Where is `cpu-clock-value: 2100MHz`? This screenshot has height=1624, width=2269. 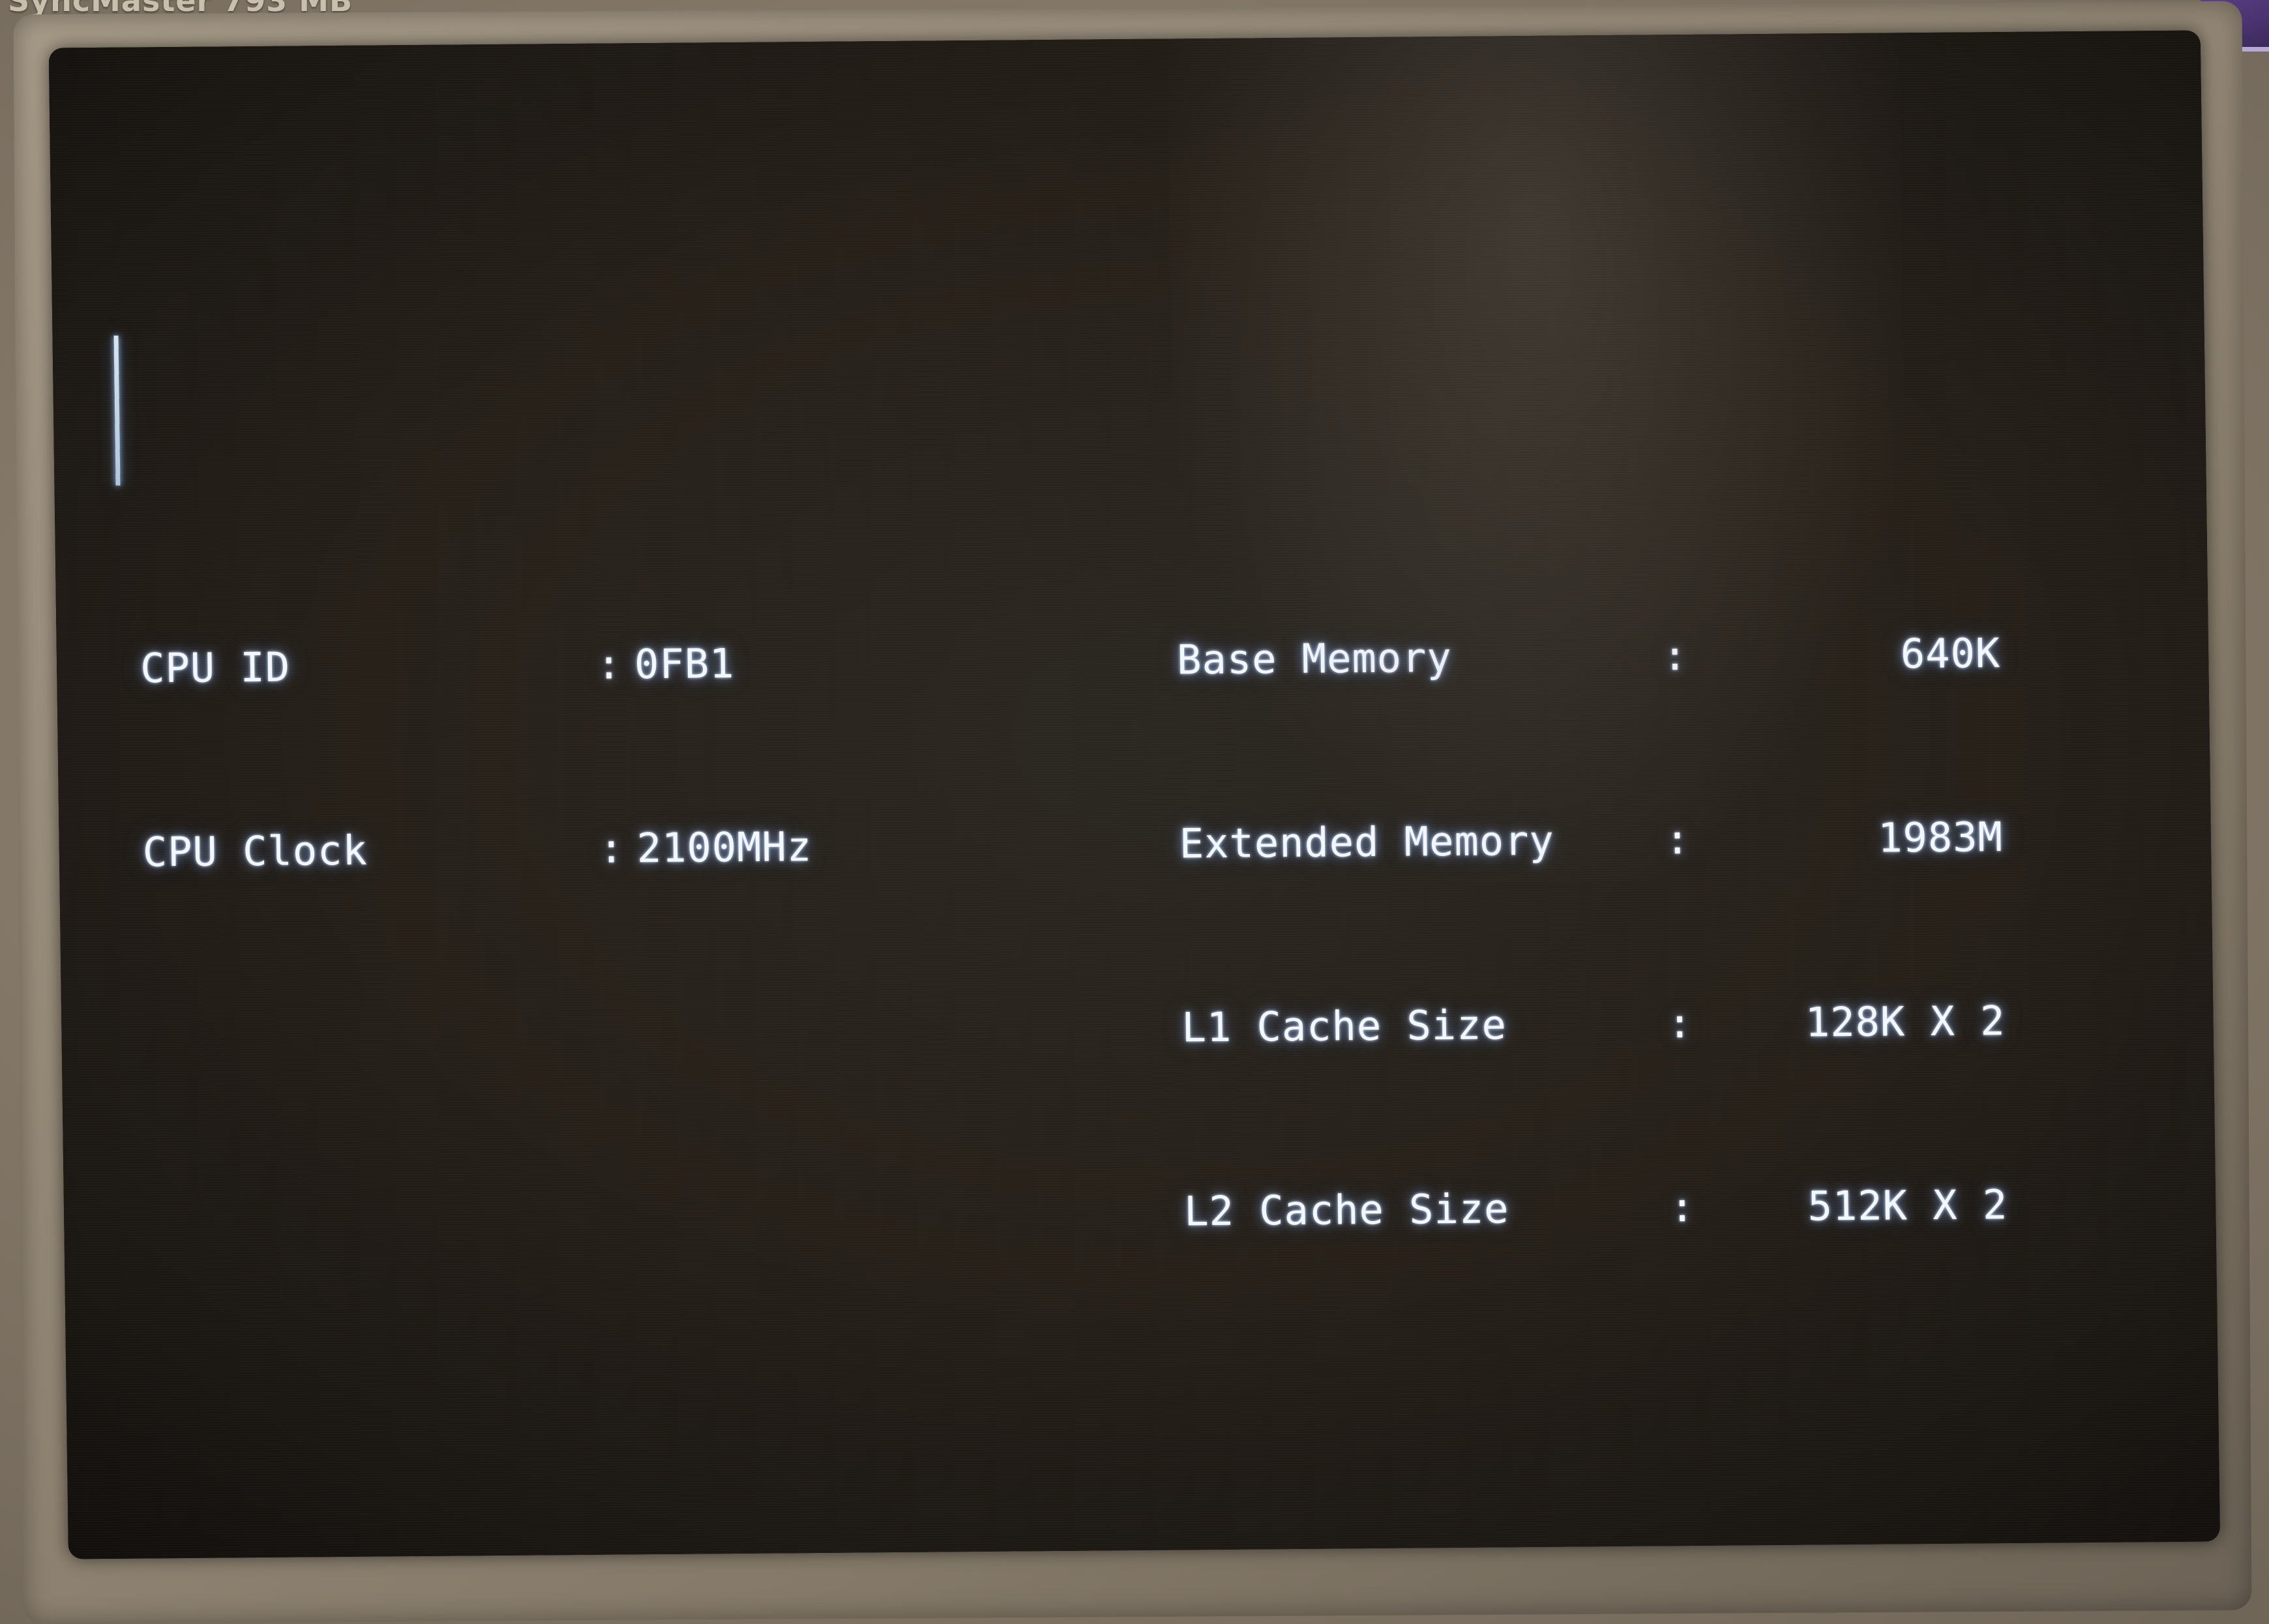 cpu-clock-value: 2100MHz is located at coordinates (724, 847).